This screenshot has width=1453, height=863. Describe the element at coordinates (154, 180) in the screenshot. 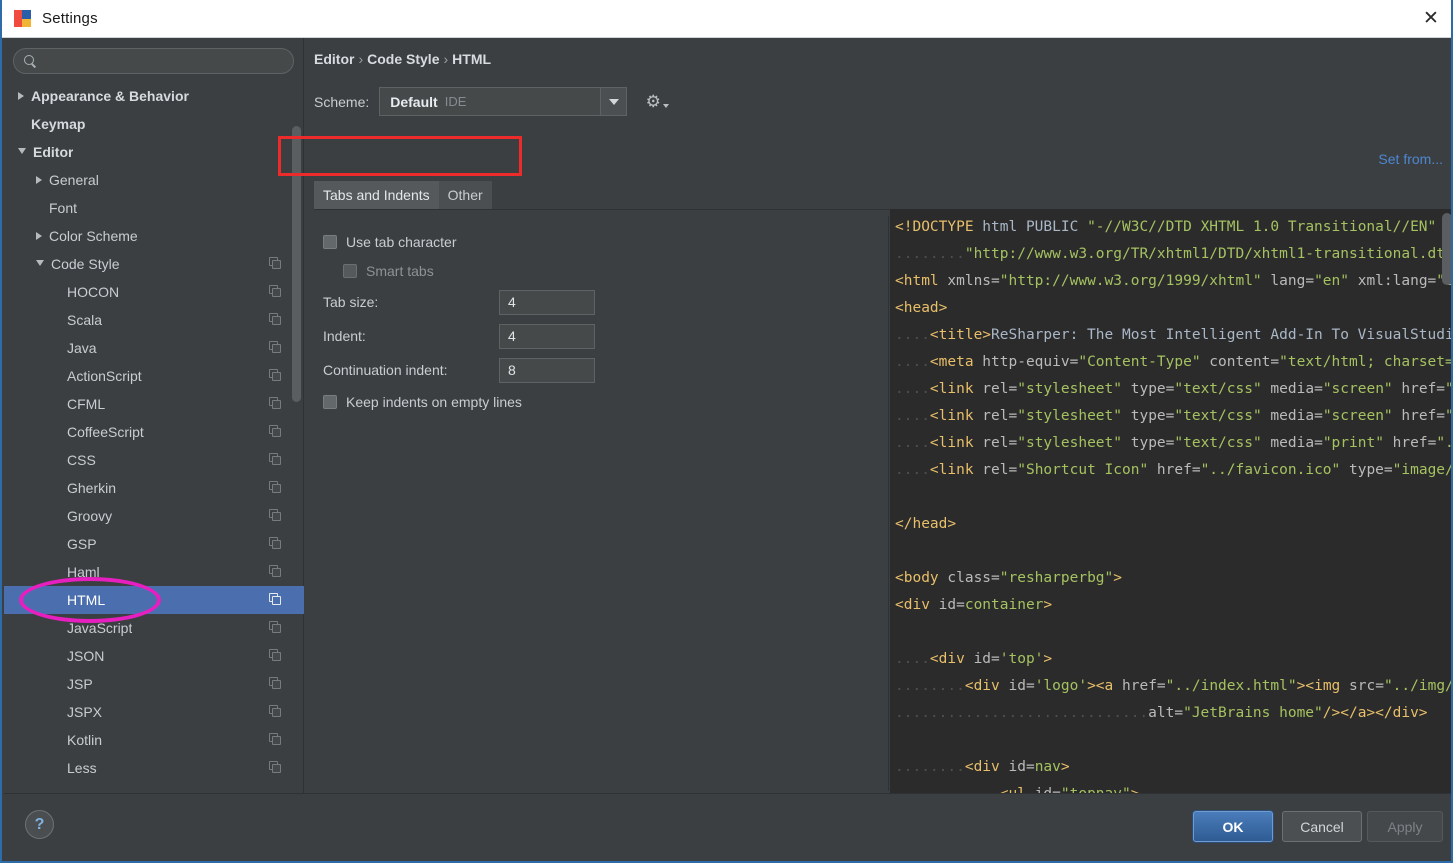

I see `sidebar-item-general: General` at that location.